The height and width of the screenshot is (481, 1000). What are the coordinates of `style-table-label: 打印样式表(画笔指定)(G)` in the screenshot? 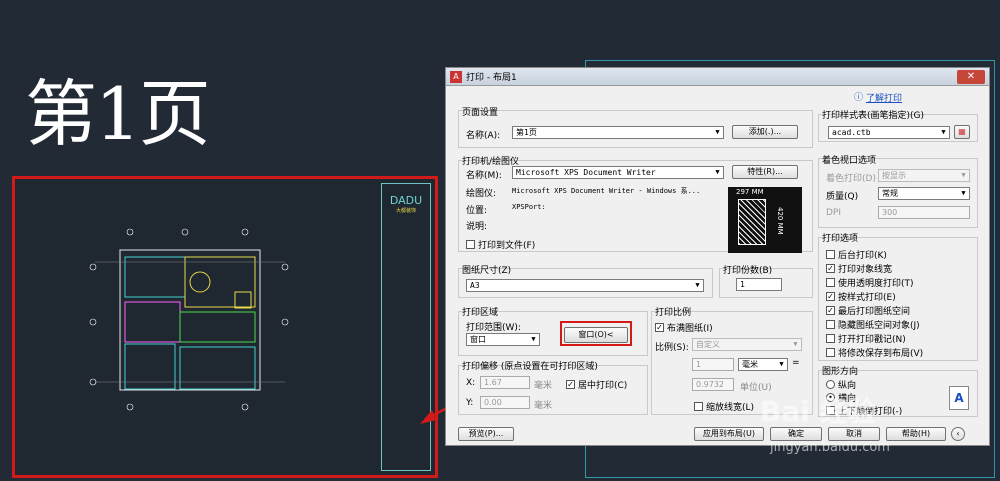 It's located at (873, 116).